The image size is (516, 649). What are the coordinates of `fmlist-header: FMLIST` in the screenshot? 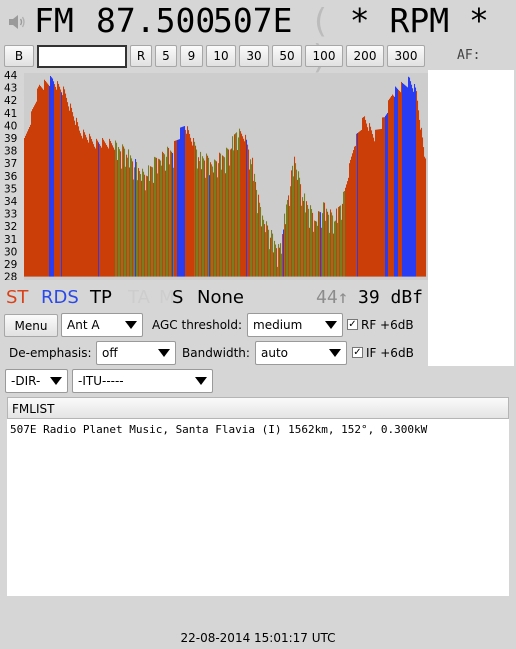 It's located at (258, 408).